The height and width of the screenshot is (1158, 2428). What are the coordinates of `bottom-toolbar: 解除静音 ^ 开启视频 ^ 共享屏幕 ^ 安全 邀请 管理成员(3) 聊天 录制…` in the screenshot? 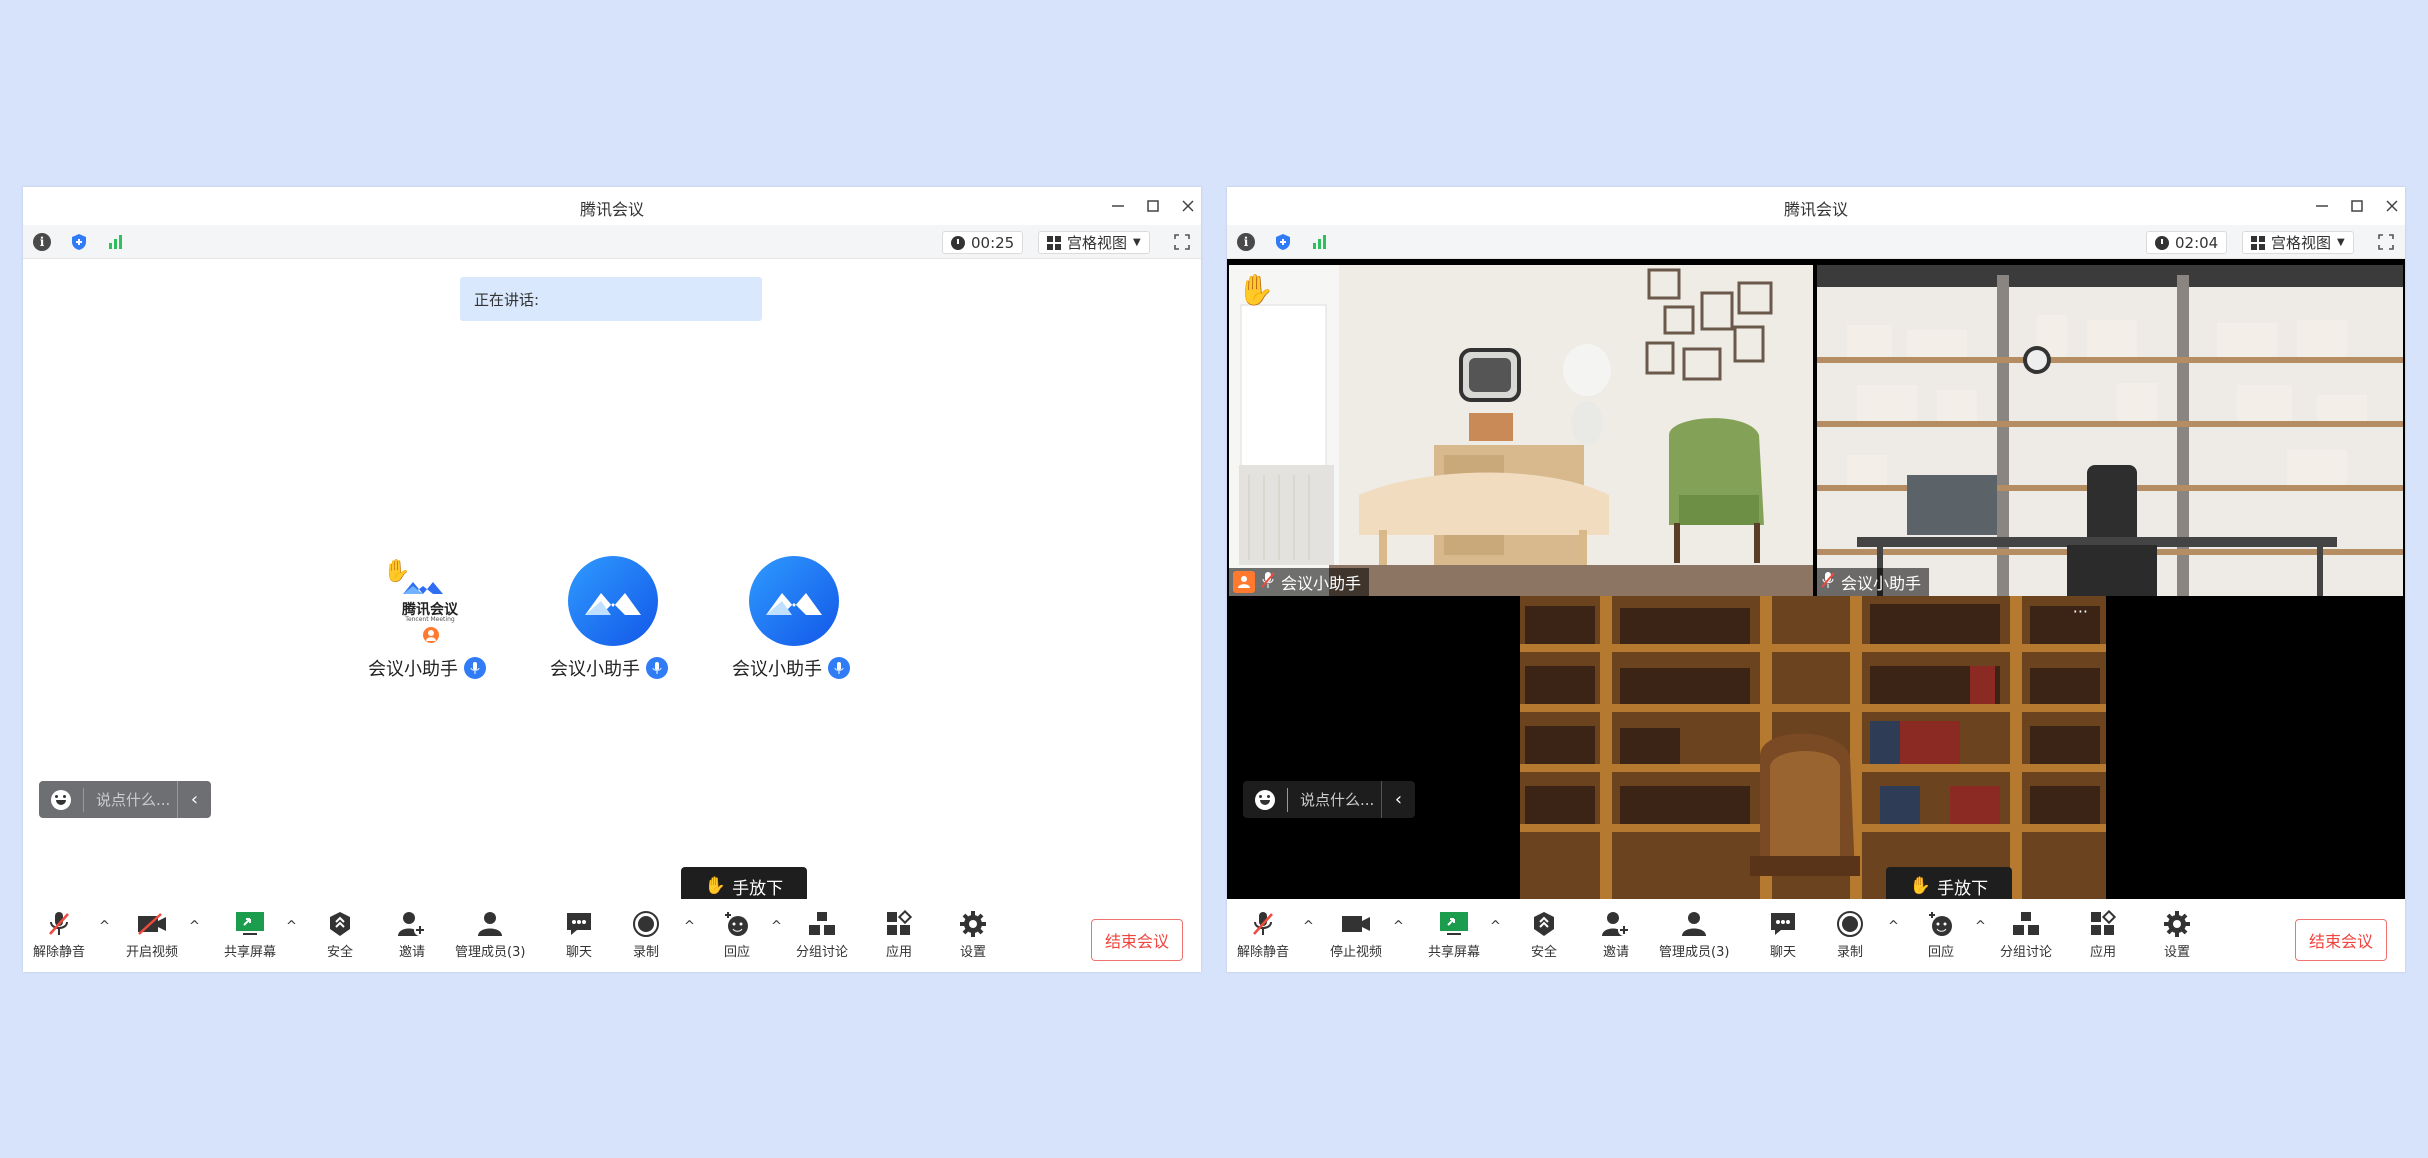 It's located at (612, 935).